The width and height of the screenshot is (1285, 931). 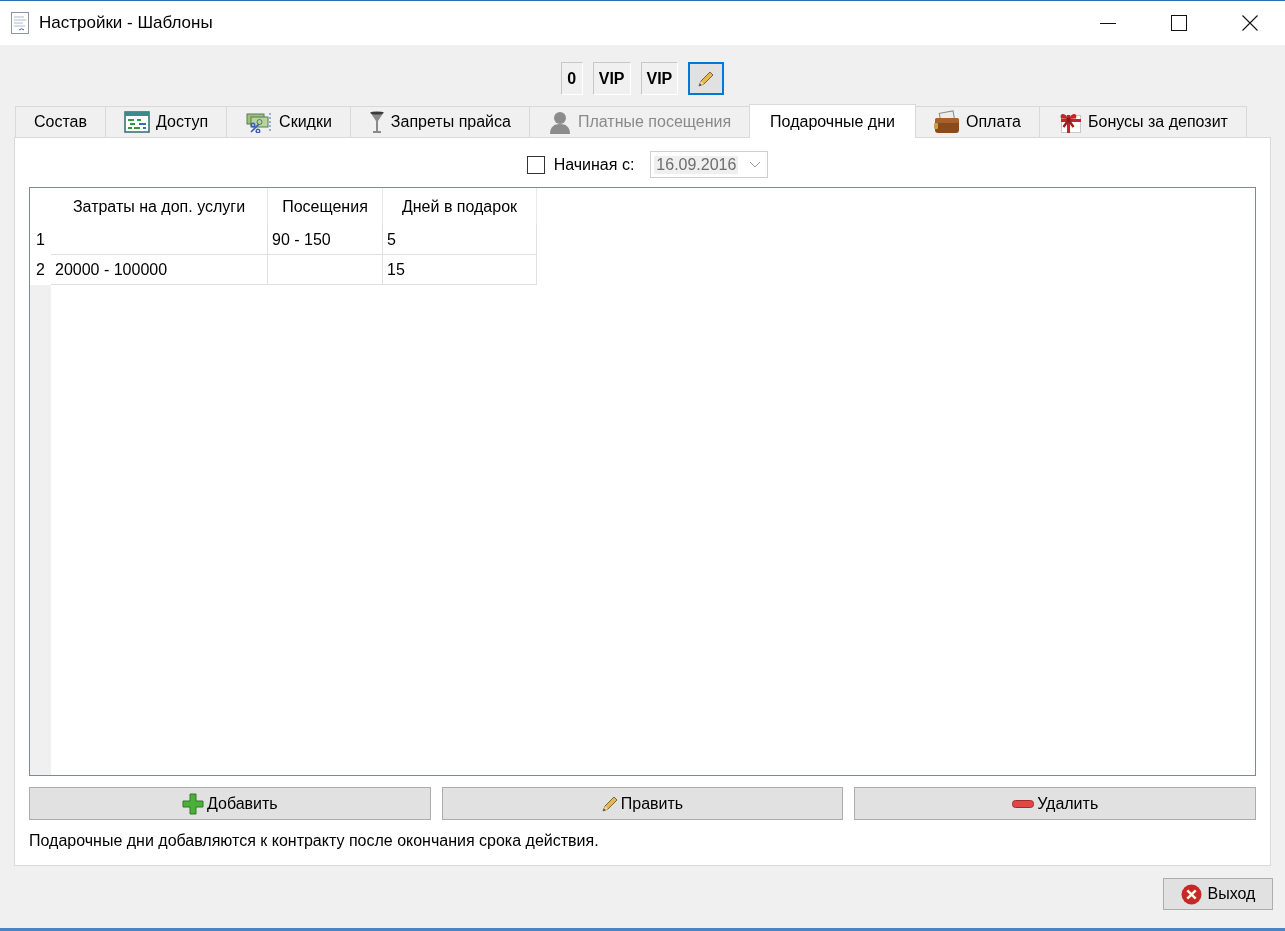 What do you see at coordinates (594, 164) in the screenshot?
I see `start-date-label: Начиная с:` at bounding box center [594, 164].